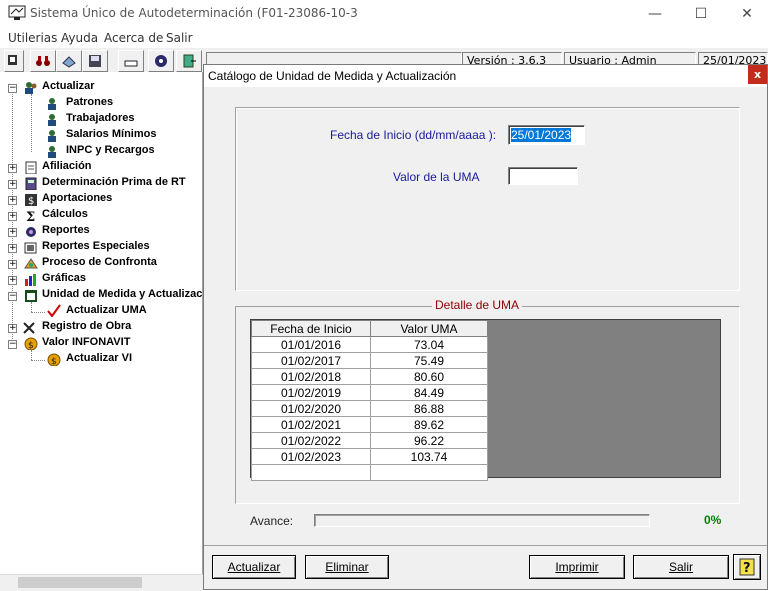  I want to click on tree-item-graficas: Gráficas, so click(64, 278).